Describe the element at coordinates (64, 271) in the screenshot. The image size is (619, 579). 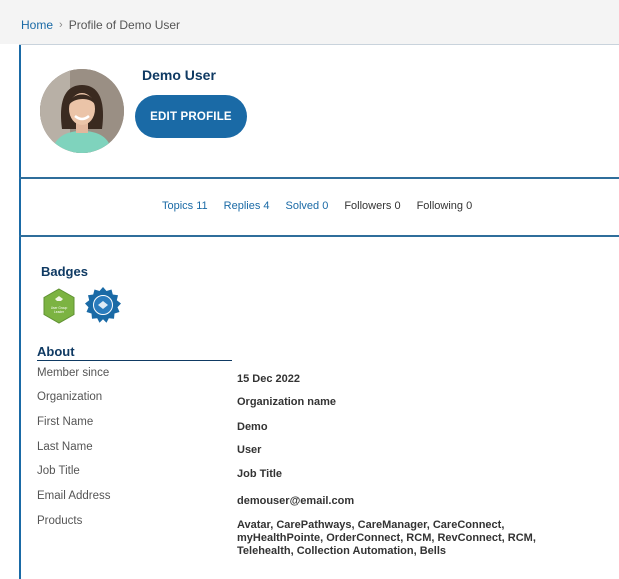
I see `badges-heading: Badges` at that location.